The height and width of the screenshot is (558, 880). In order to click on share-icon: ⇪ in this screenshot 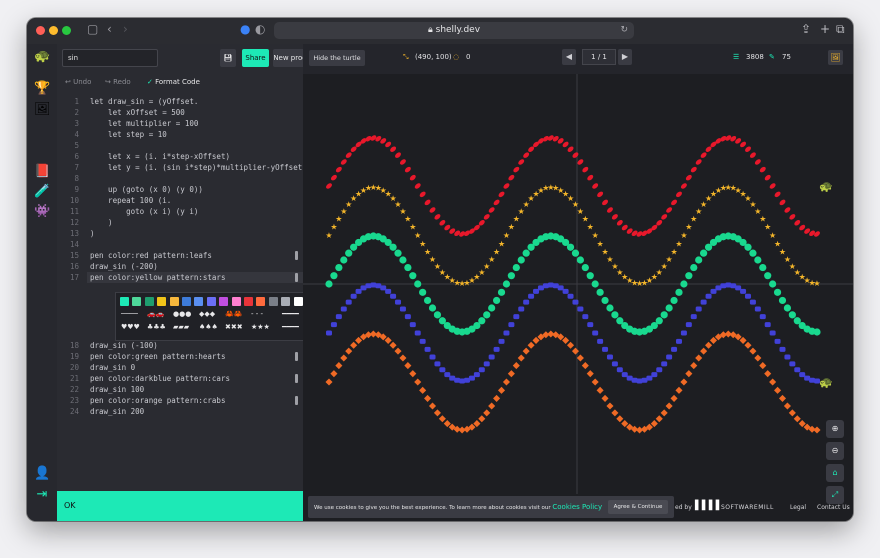, I will do `click(806, 29)`.